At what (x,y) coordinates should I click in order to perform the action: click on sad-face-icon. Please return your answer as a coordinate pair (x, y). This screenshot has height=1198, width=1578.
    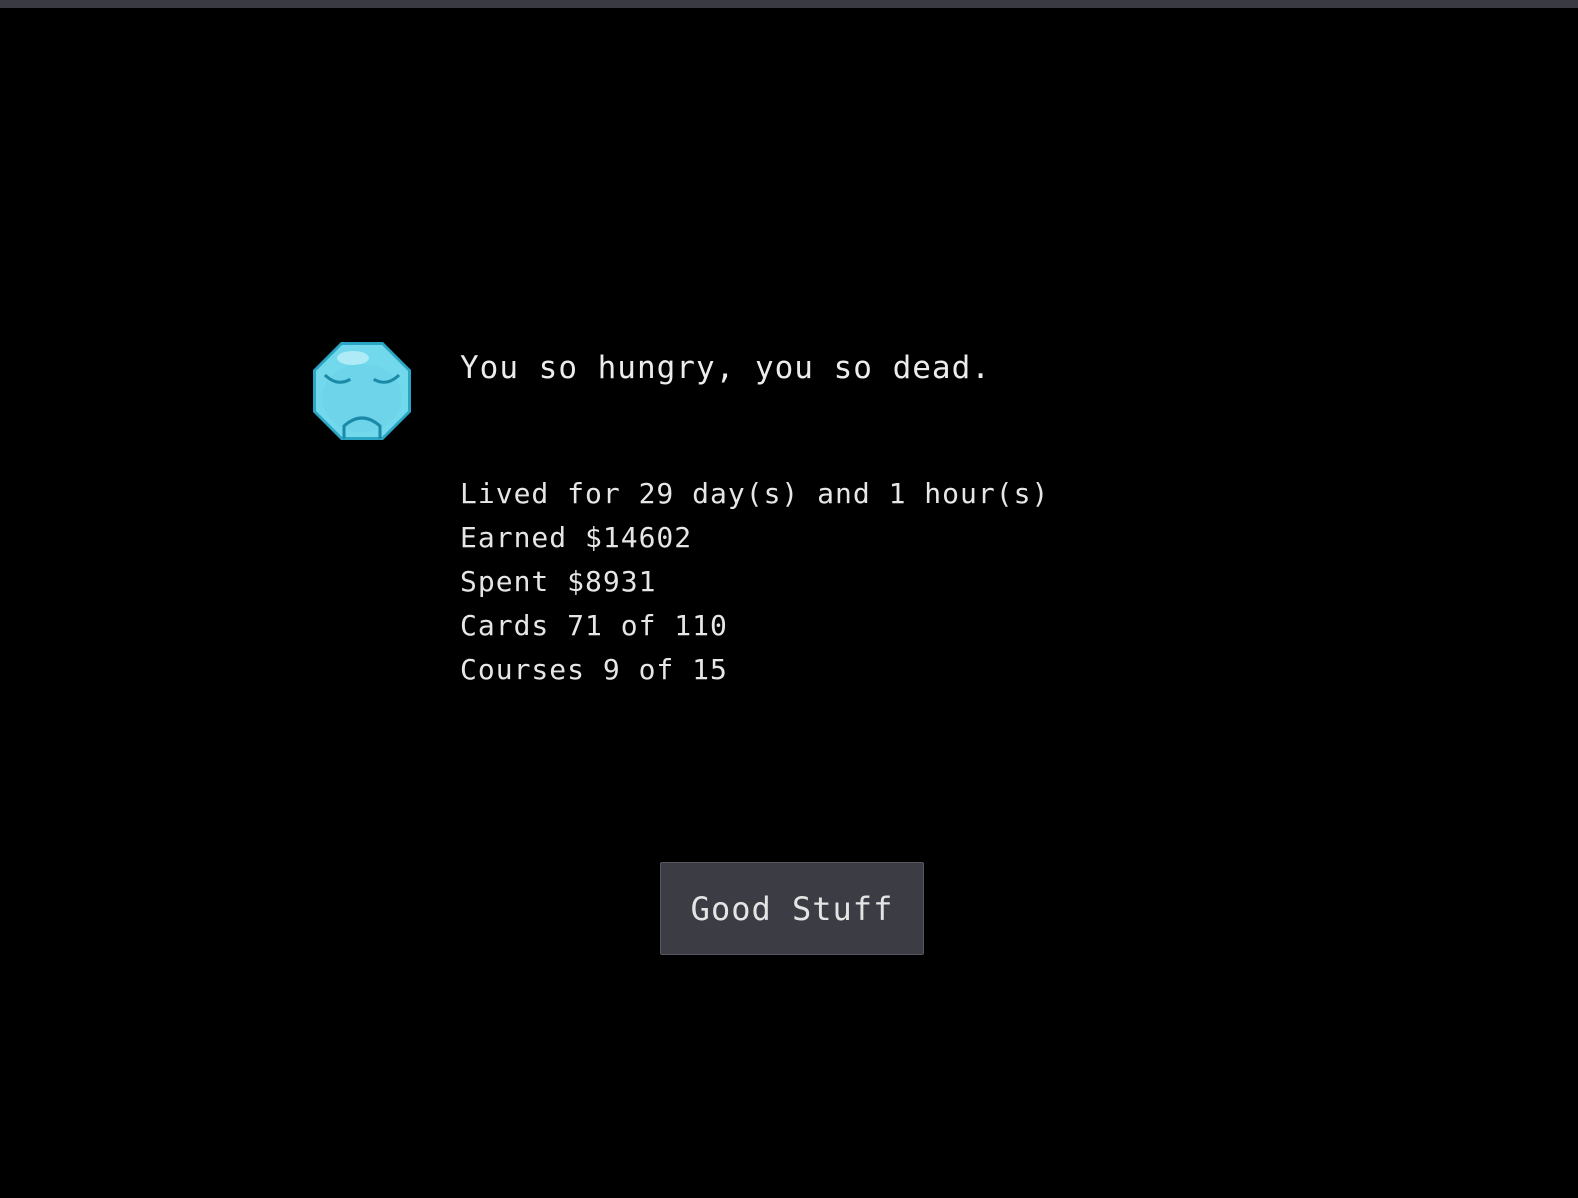
    Looking at the image, I should click on (362, 391).